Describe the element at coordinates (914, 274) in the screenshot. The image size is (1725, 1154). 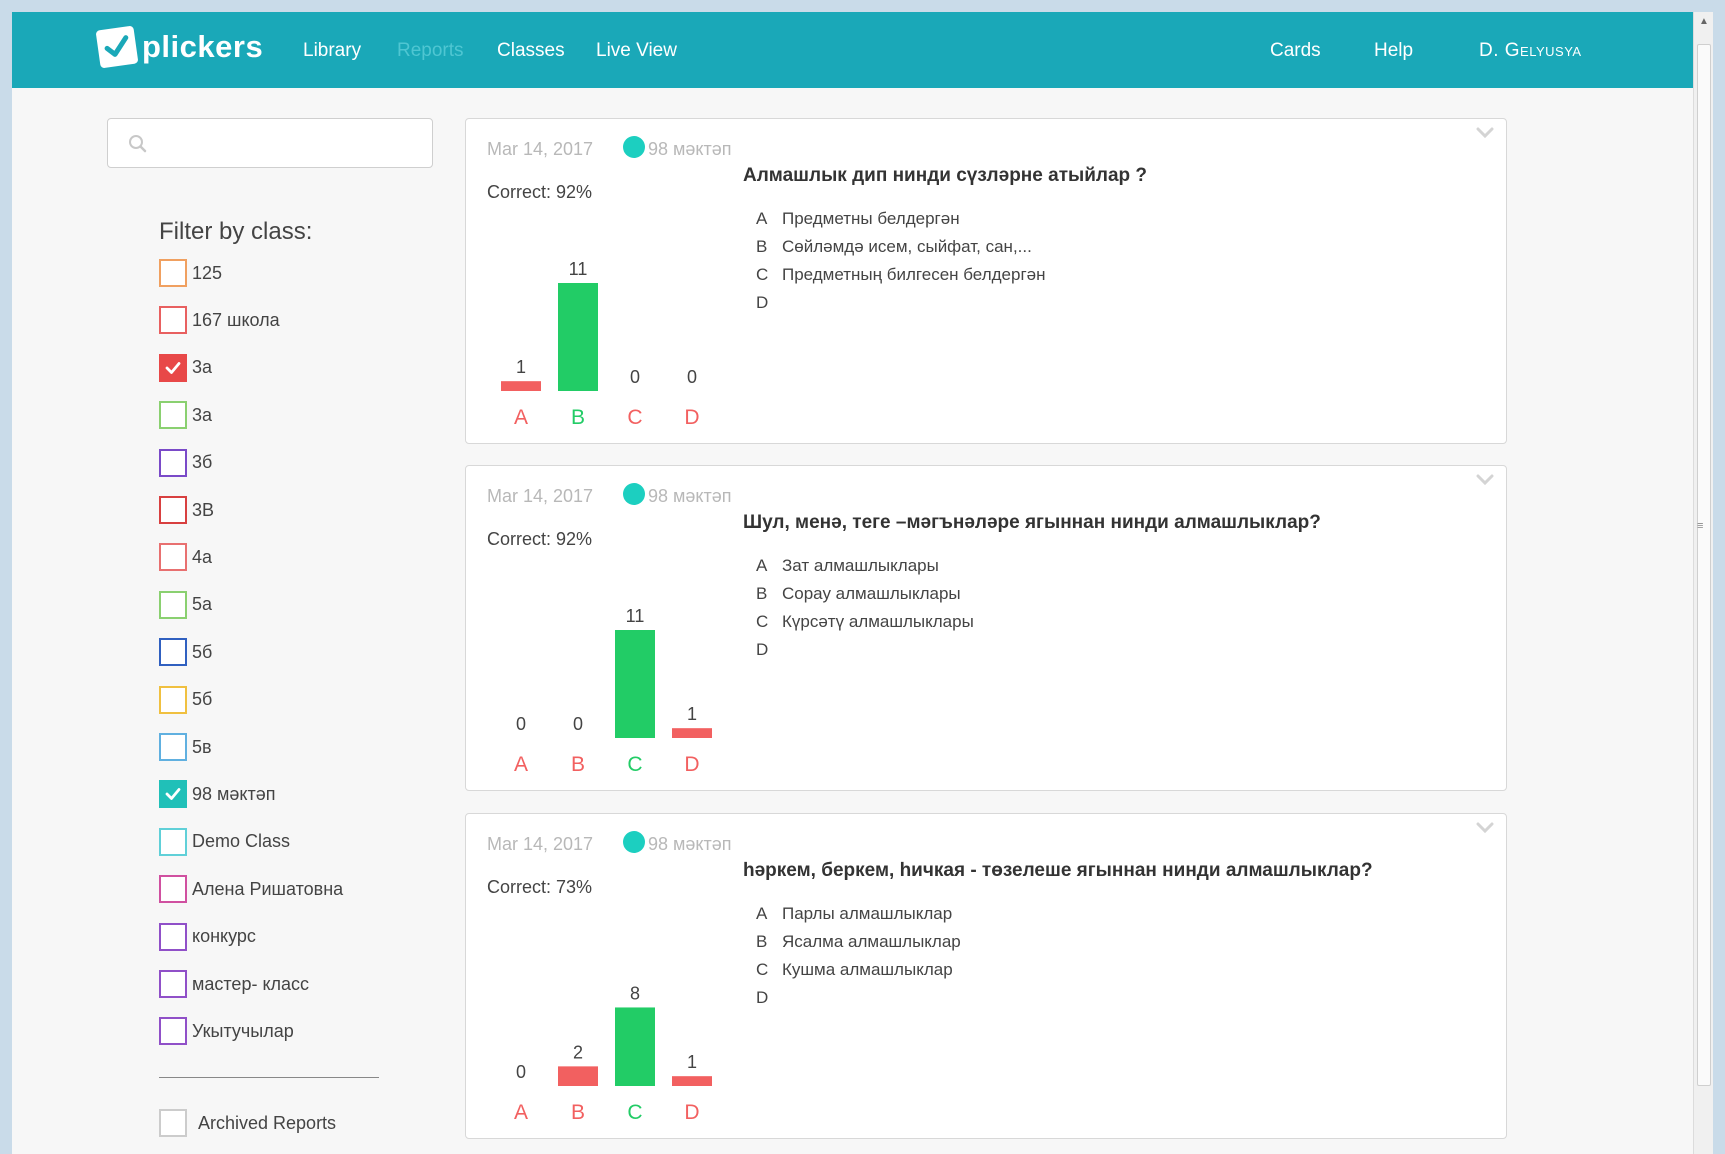
I see `answer-text: Предметның билгесен белдергән` at that location.